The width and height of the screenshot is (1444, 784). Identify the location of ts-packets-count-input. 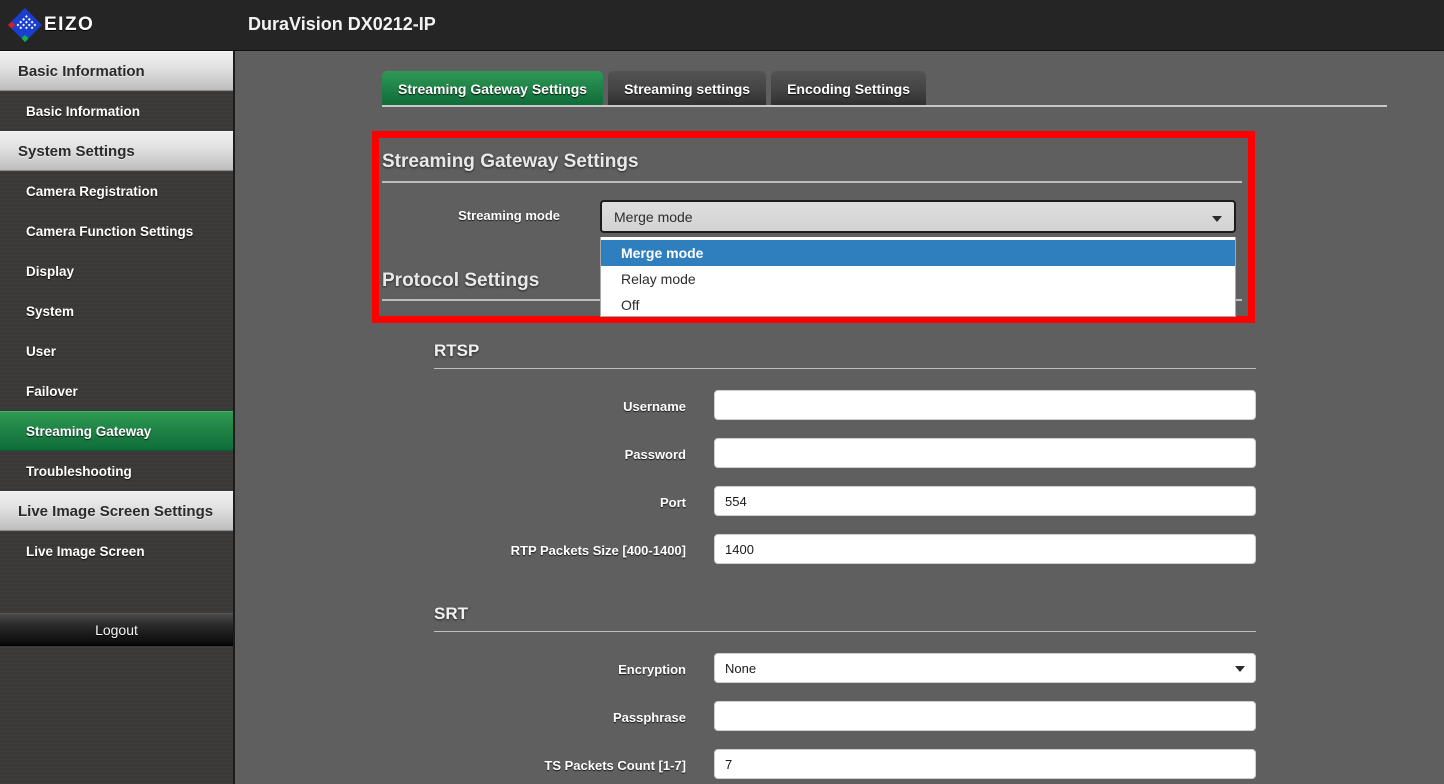
(985, 764).